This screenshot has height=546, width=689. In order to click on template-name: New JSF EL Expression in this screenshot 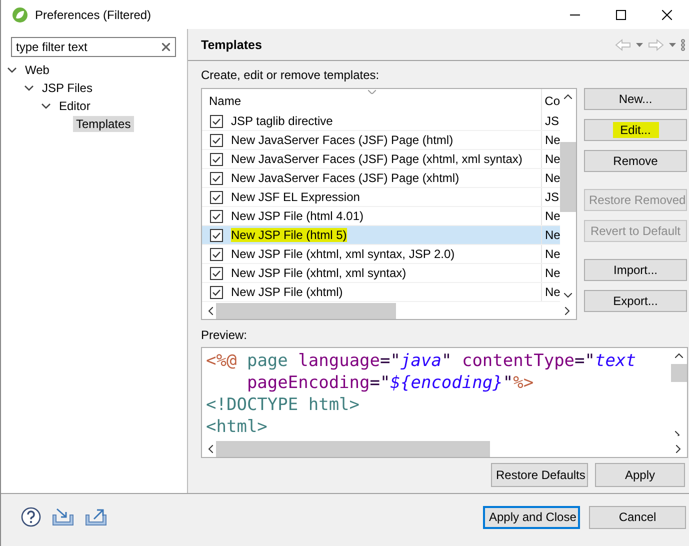, I will do `click(295, 197)`.